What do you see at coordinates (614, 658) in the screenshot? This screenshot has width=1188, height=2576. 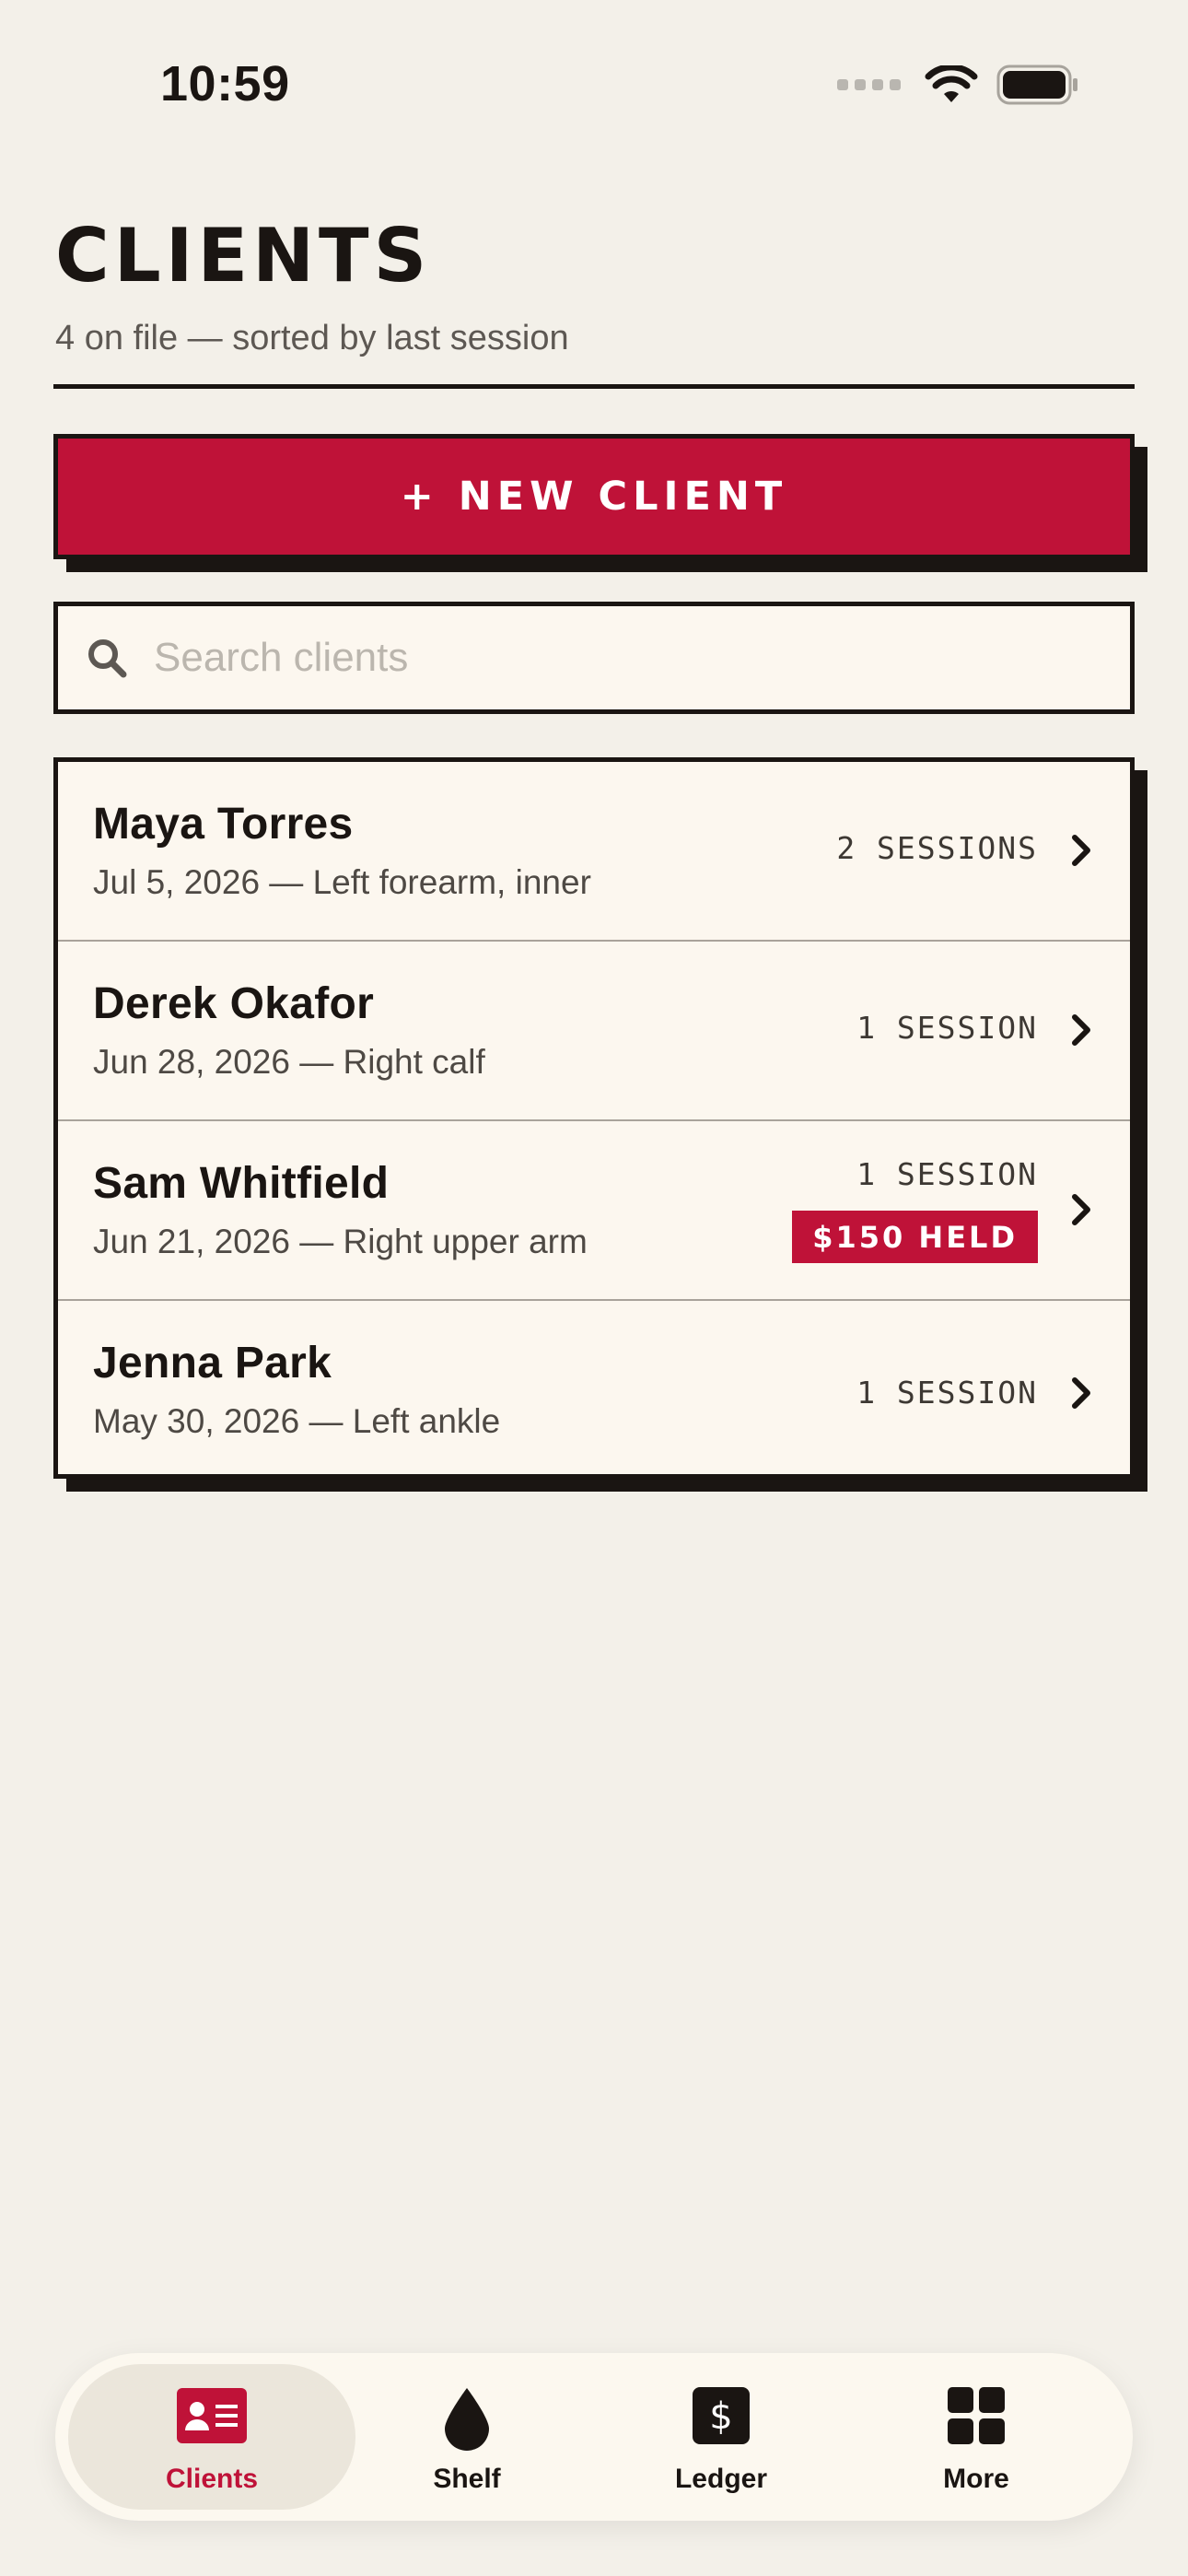 I see `search-input` at bounding box center [614, 658].